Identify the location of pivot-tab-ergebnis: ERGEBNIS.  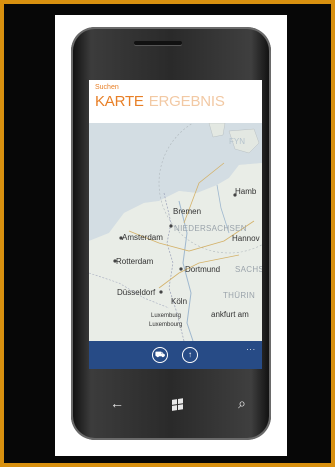
(187, 101).